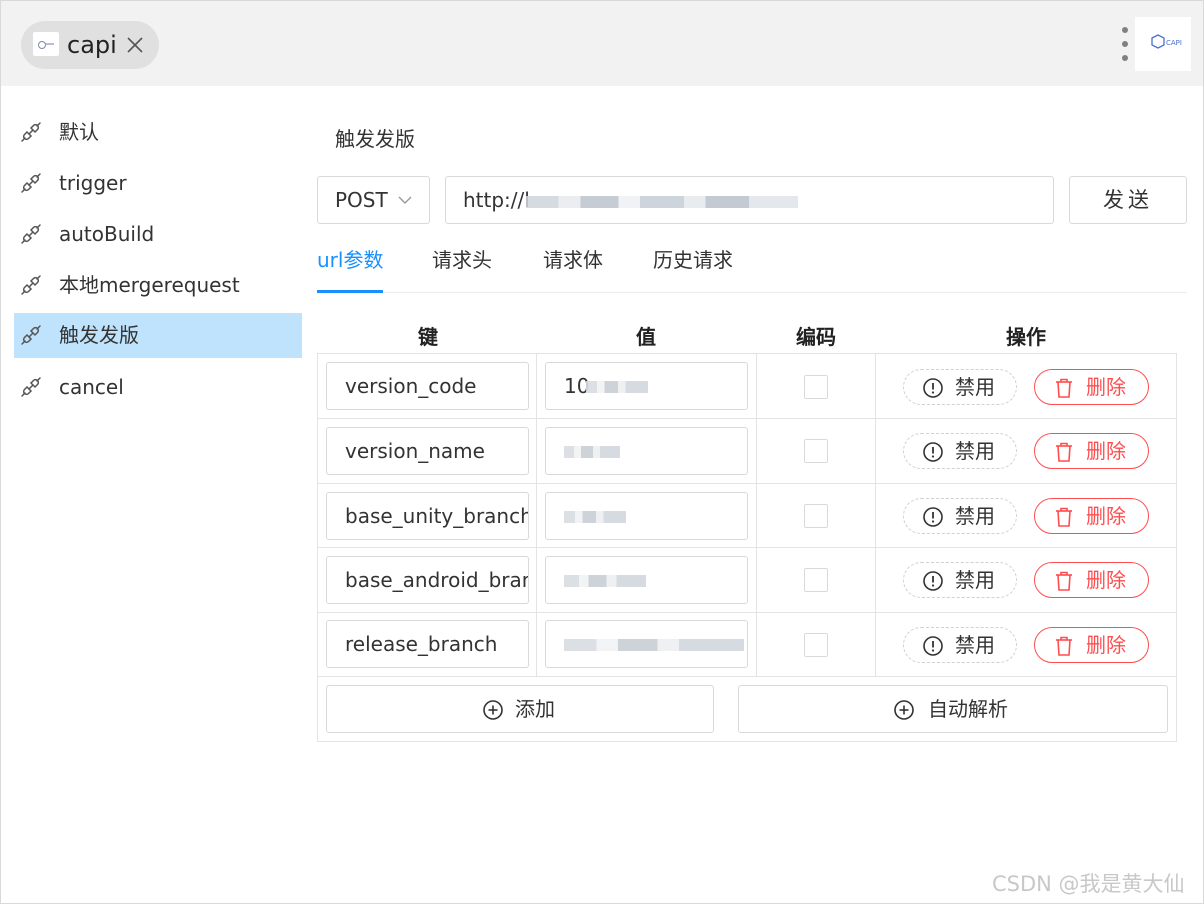  Describe the element at coordinates (1174, 43) in the screenshot. I see `app-logo-text: CAPI` at that location.